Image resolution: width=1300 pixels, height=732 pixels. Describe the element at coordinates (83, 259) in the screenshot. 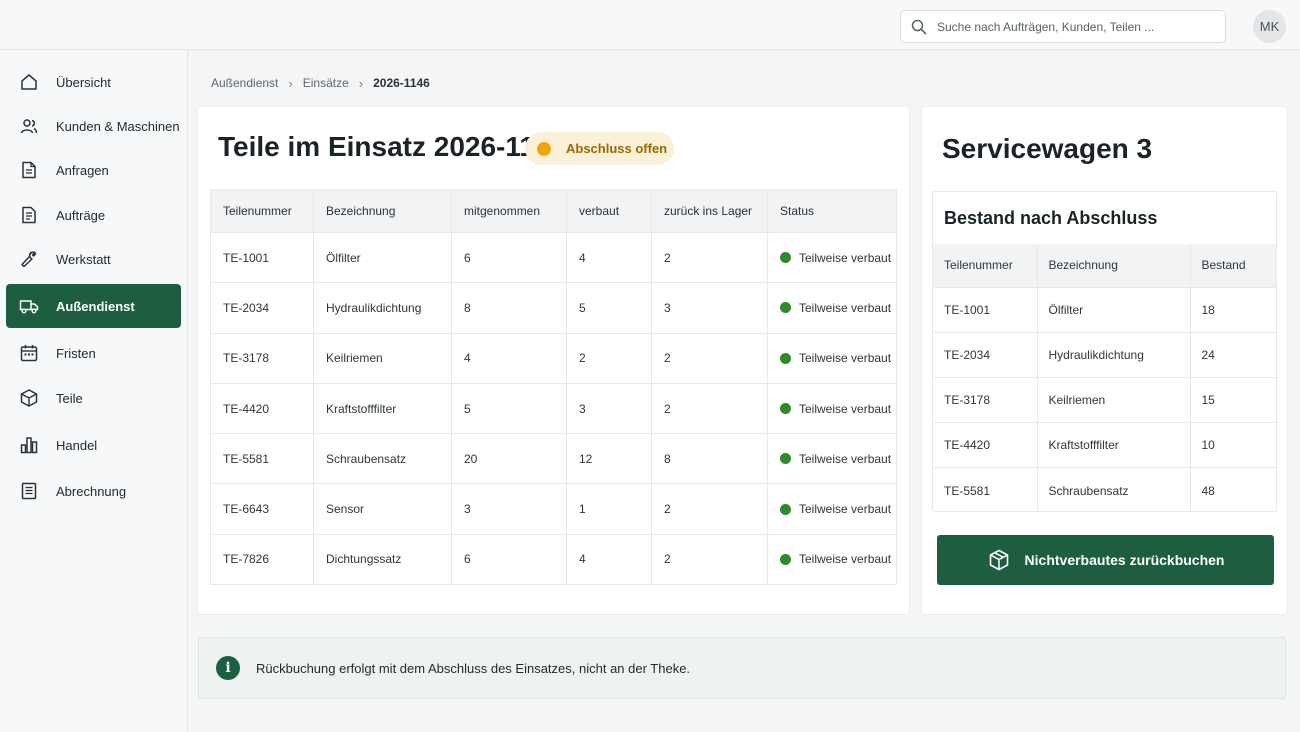

I see `sidebar-item-label: Werkstatt` at that location.